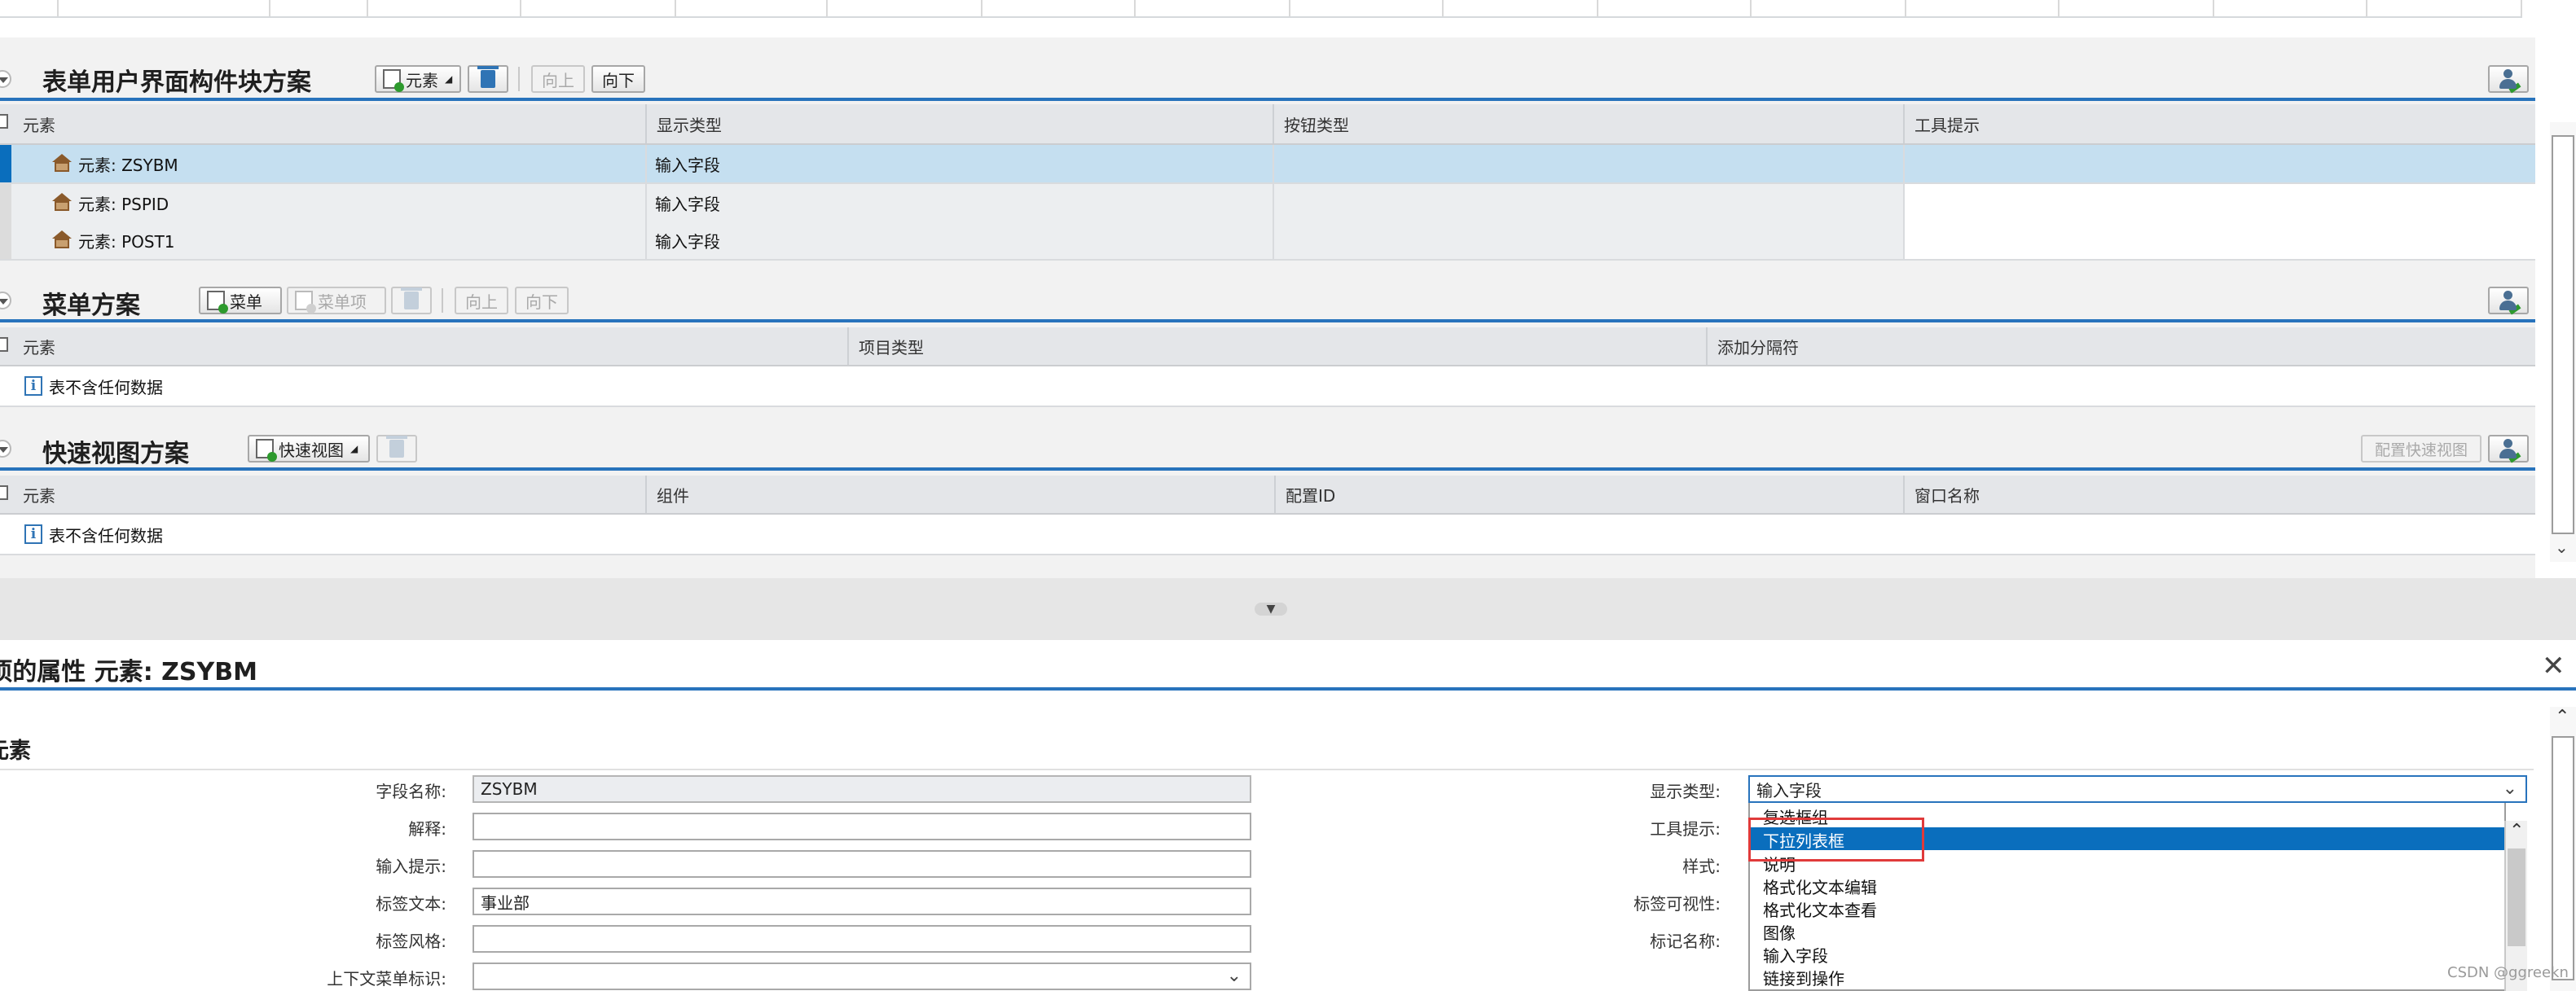 The width and height of the screenshot is (2576, 991). What do you see at coordinates (862, 976) in the screenshot?
I see `context-menu-id-select: ⌄` at bounding box center [862, 976].